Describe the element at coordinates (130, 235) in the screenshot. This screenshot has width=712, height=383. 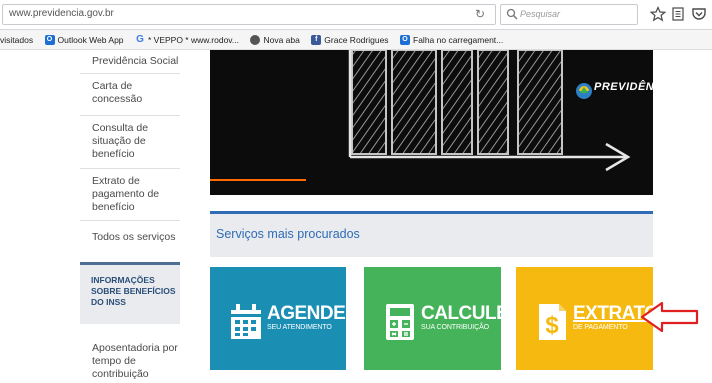
I see `sidebar-item-todos-os-servicos: Todos os serviços` at that location.